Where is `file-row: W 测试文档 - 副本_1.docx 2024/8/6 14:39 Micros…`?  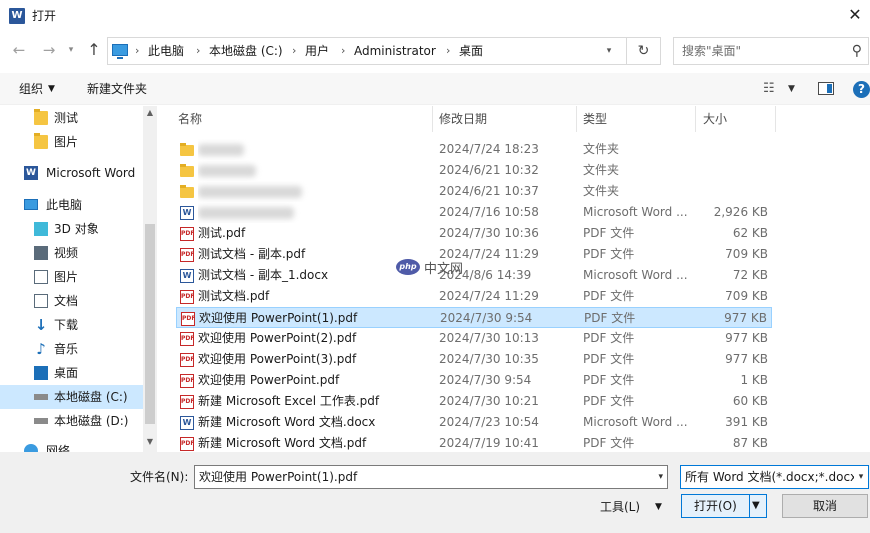 file-row: W 测试文档 - 副本_1.docx 2024/8/6 14:39 Micros… is located at coordinates (474, 275).